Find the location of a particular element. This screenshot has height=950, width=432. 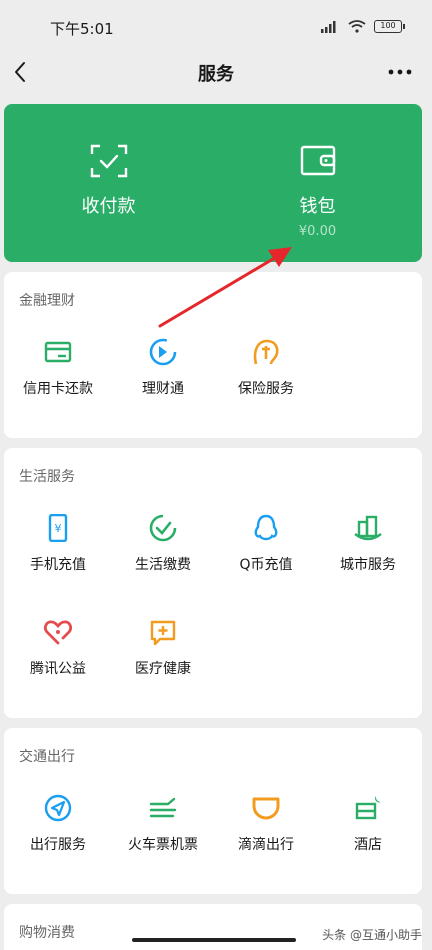

status-icons: 100 is located at coordinates (362, 26).